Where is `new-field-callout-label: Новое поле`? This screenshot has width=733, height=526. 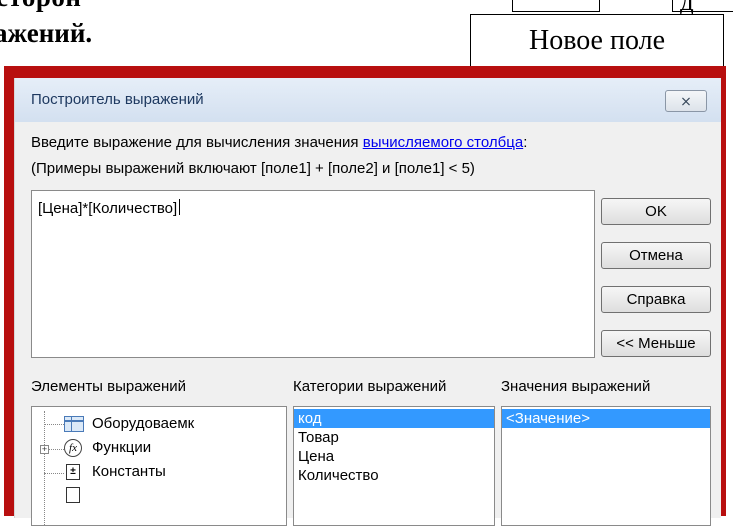
new-field-callout-label: Новое поле is located at coordinates (597, 40).